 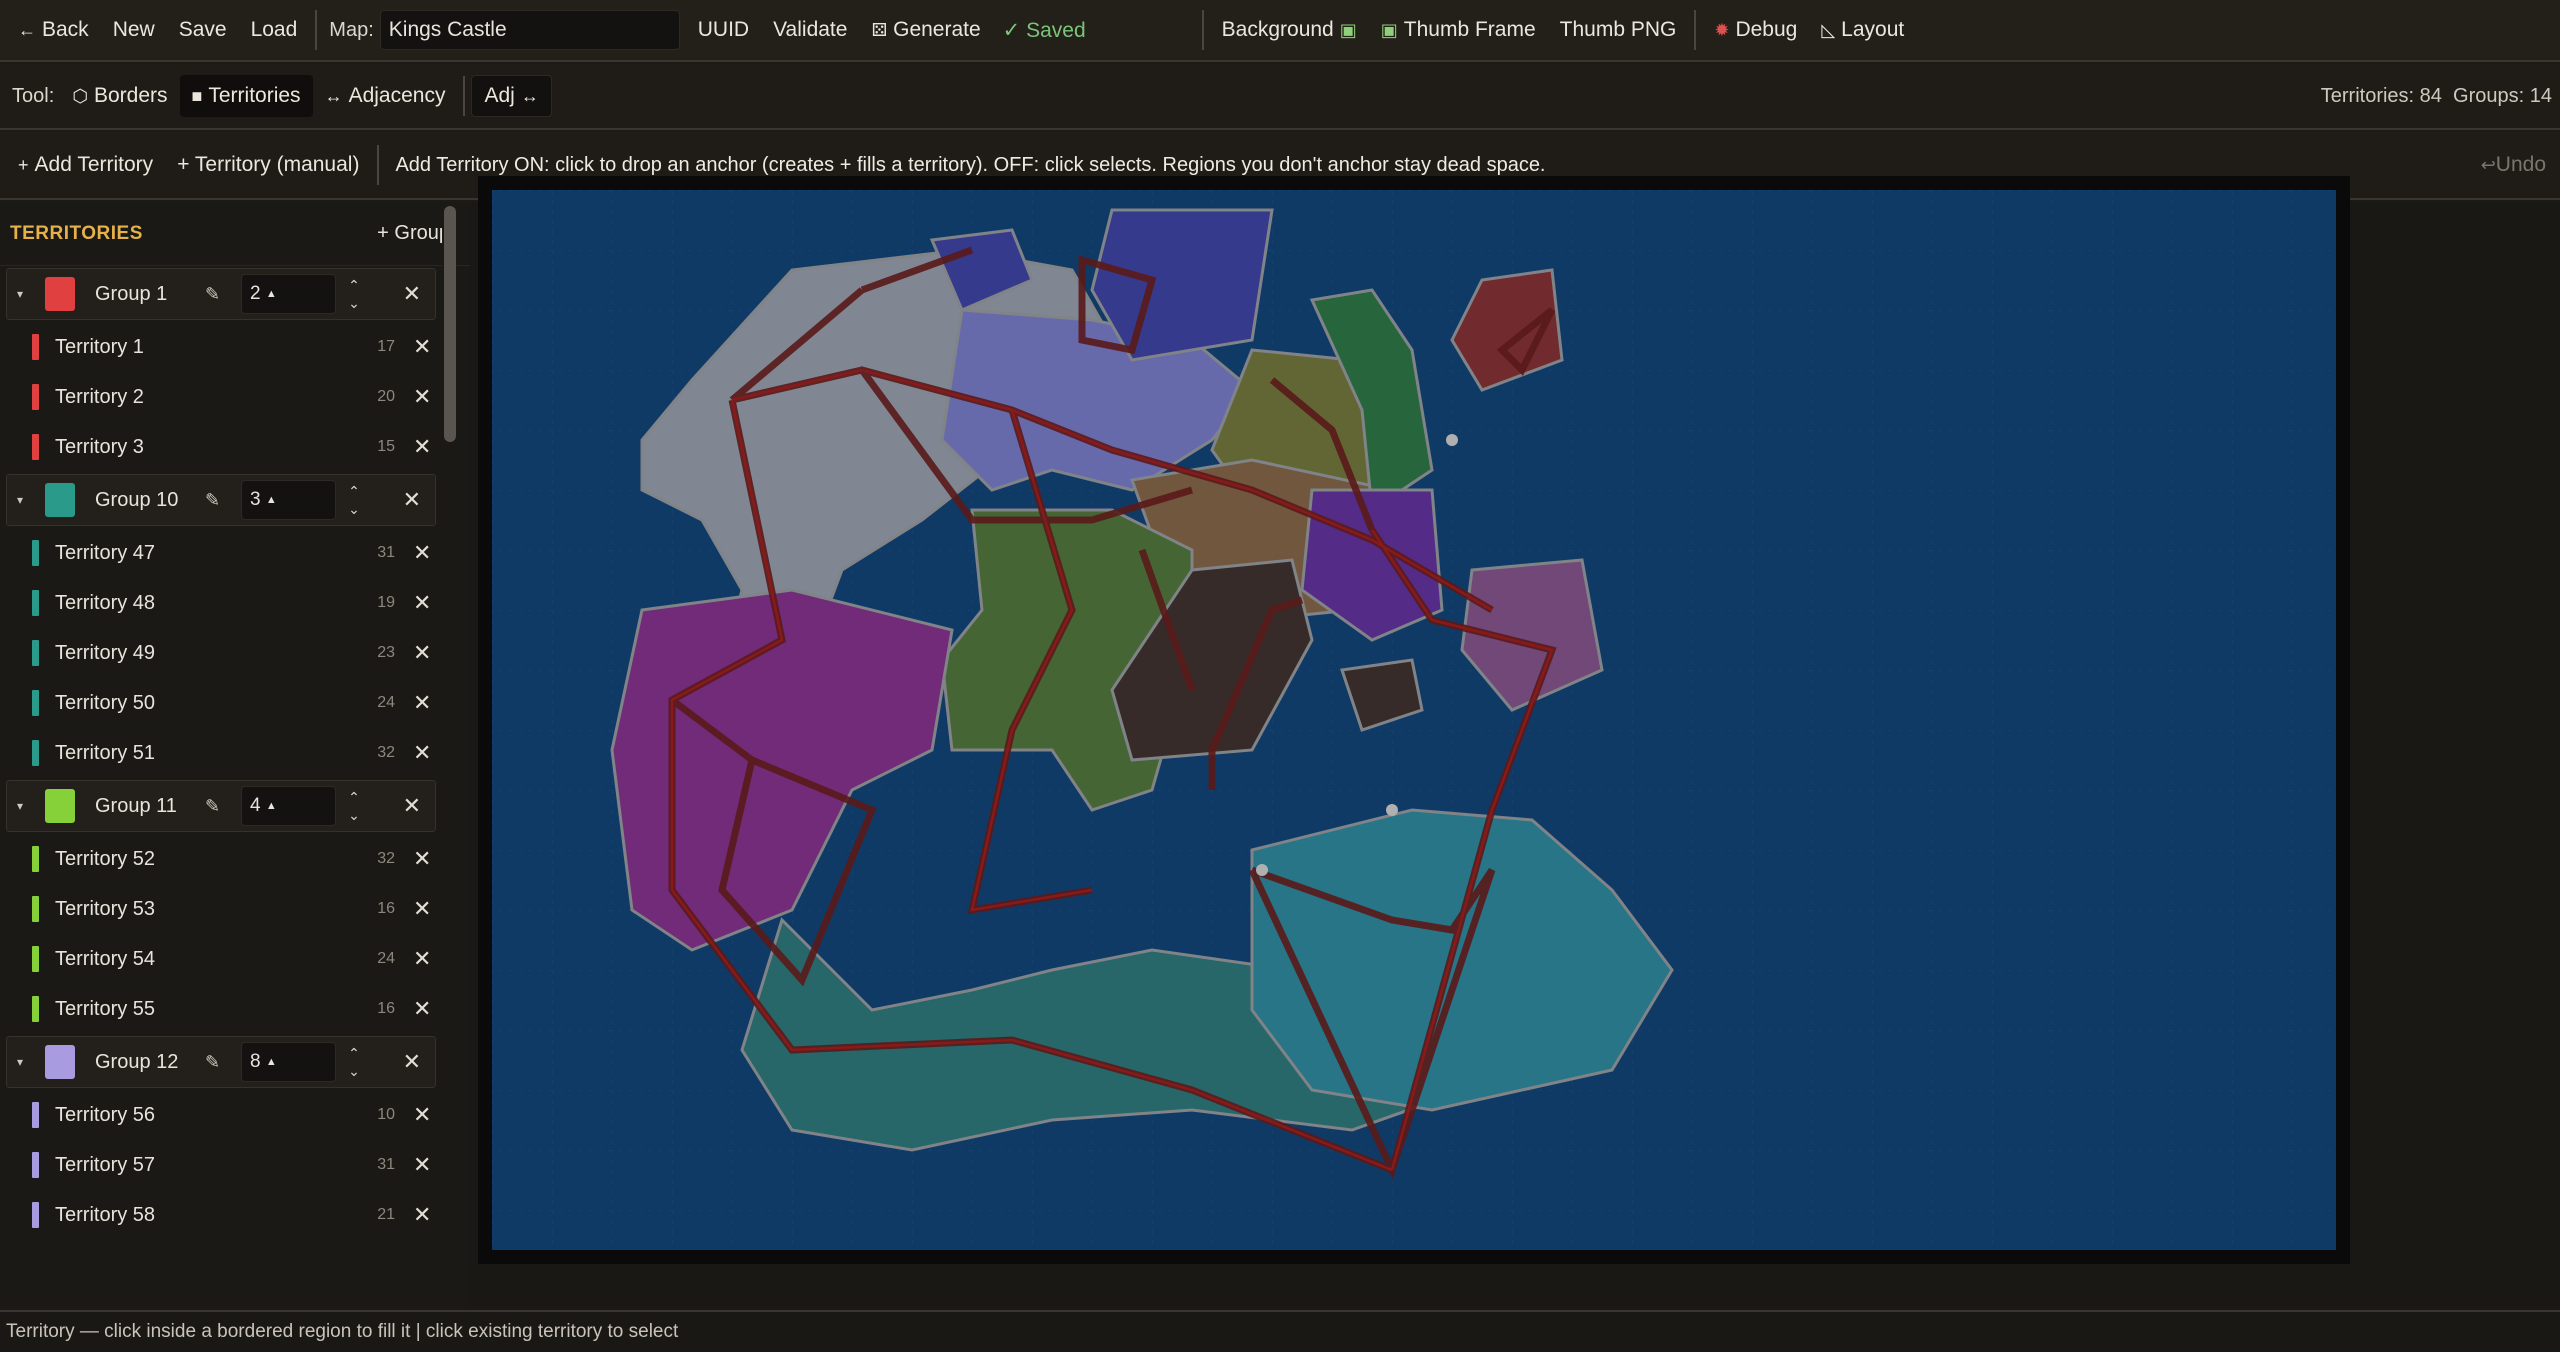 I want to click on territory-row: Territory 50 24 ✕, so click(x=221, y=703).